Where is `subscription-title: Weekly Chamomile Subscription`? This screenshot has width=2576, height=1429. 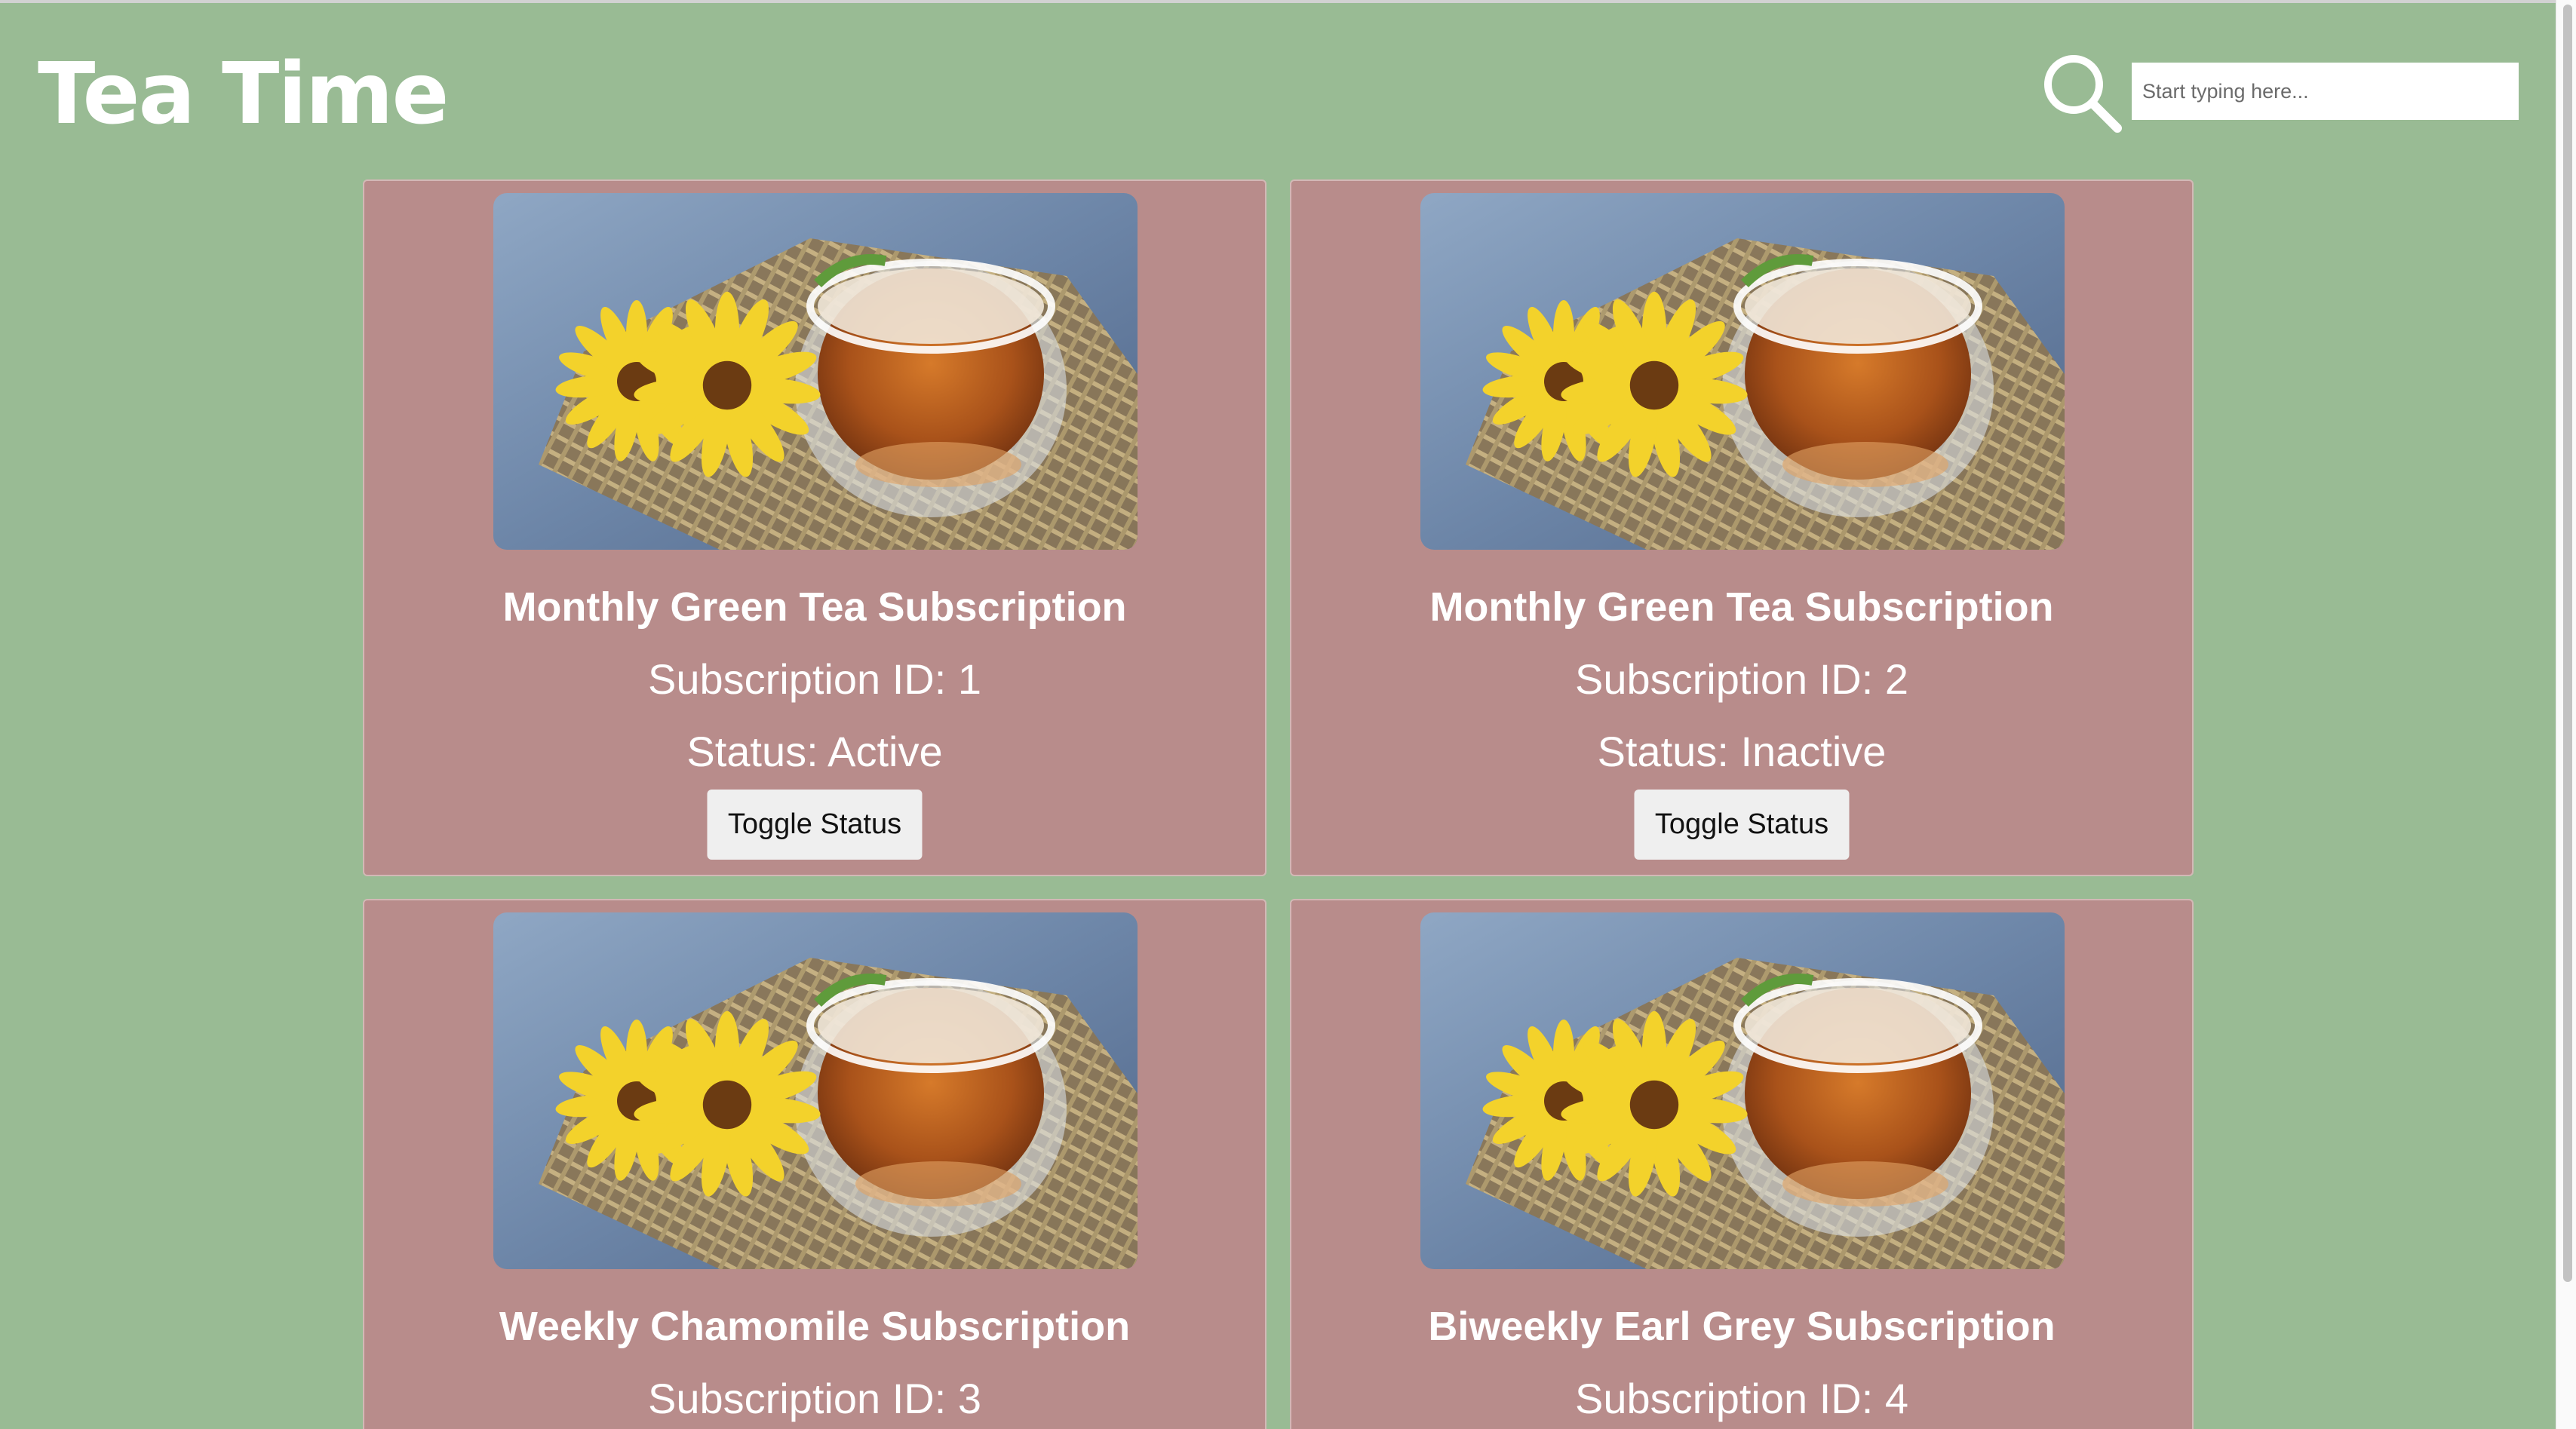 subscription-title: Weekly Chamomile Subscription is located at coordinates (815, 1326).